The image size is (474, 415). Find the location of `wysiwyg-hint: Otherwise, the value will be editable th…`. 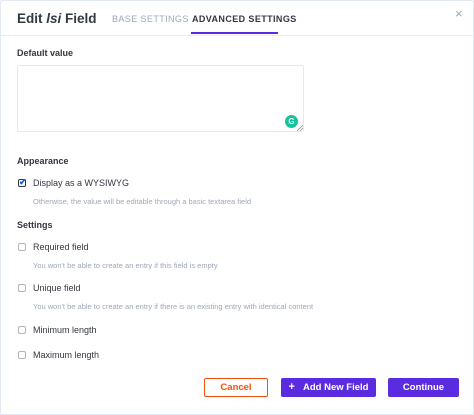

wysiwyg-hint: Otherwise, the value will be editable th… is located at coordinates (142, 201).